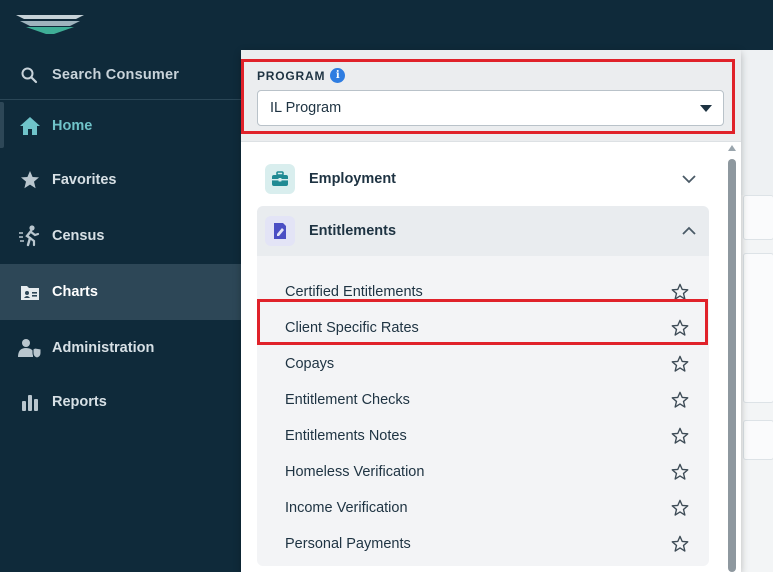 Image resolution: width=773 pixels, height=572 pixels. Describe the element at coordinates (30, 180) in the screenshot. I see `star-icon` at that location.